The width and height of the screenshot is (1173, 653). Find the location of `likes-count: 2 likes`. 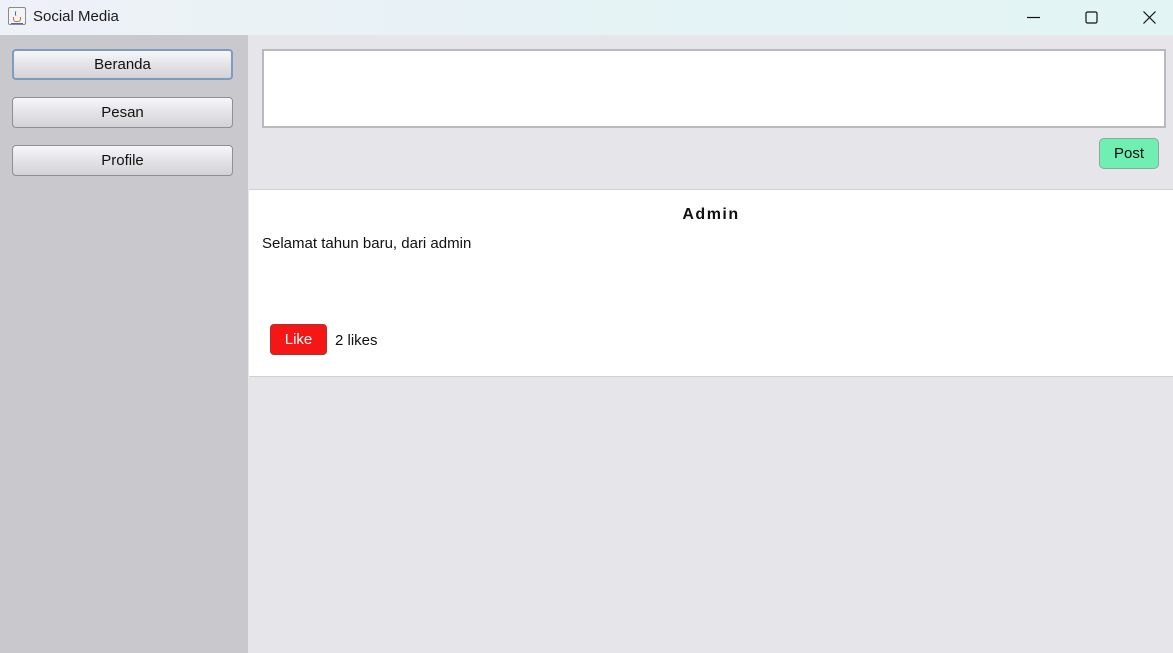

likes-count: 2 likes is located at coordinates (356, 340).